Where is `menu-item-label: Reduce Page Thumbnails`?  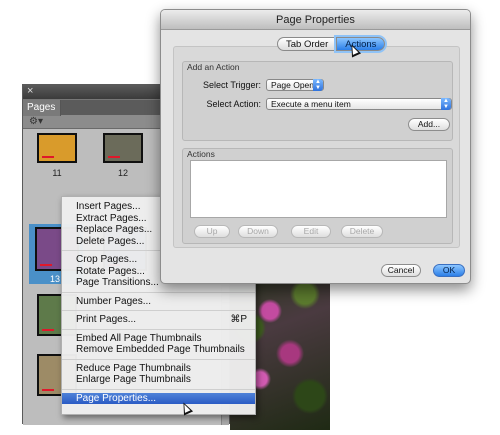 menu-item-label: Reduce Page Thumbnails is located at coordinates (133, 368).